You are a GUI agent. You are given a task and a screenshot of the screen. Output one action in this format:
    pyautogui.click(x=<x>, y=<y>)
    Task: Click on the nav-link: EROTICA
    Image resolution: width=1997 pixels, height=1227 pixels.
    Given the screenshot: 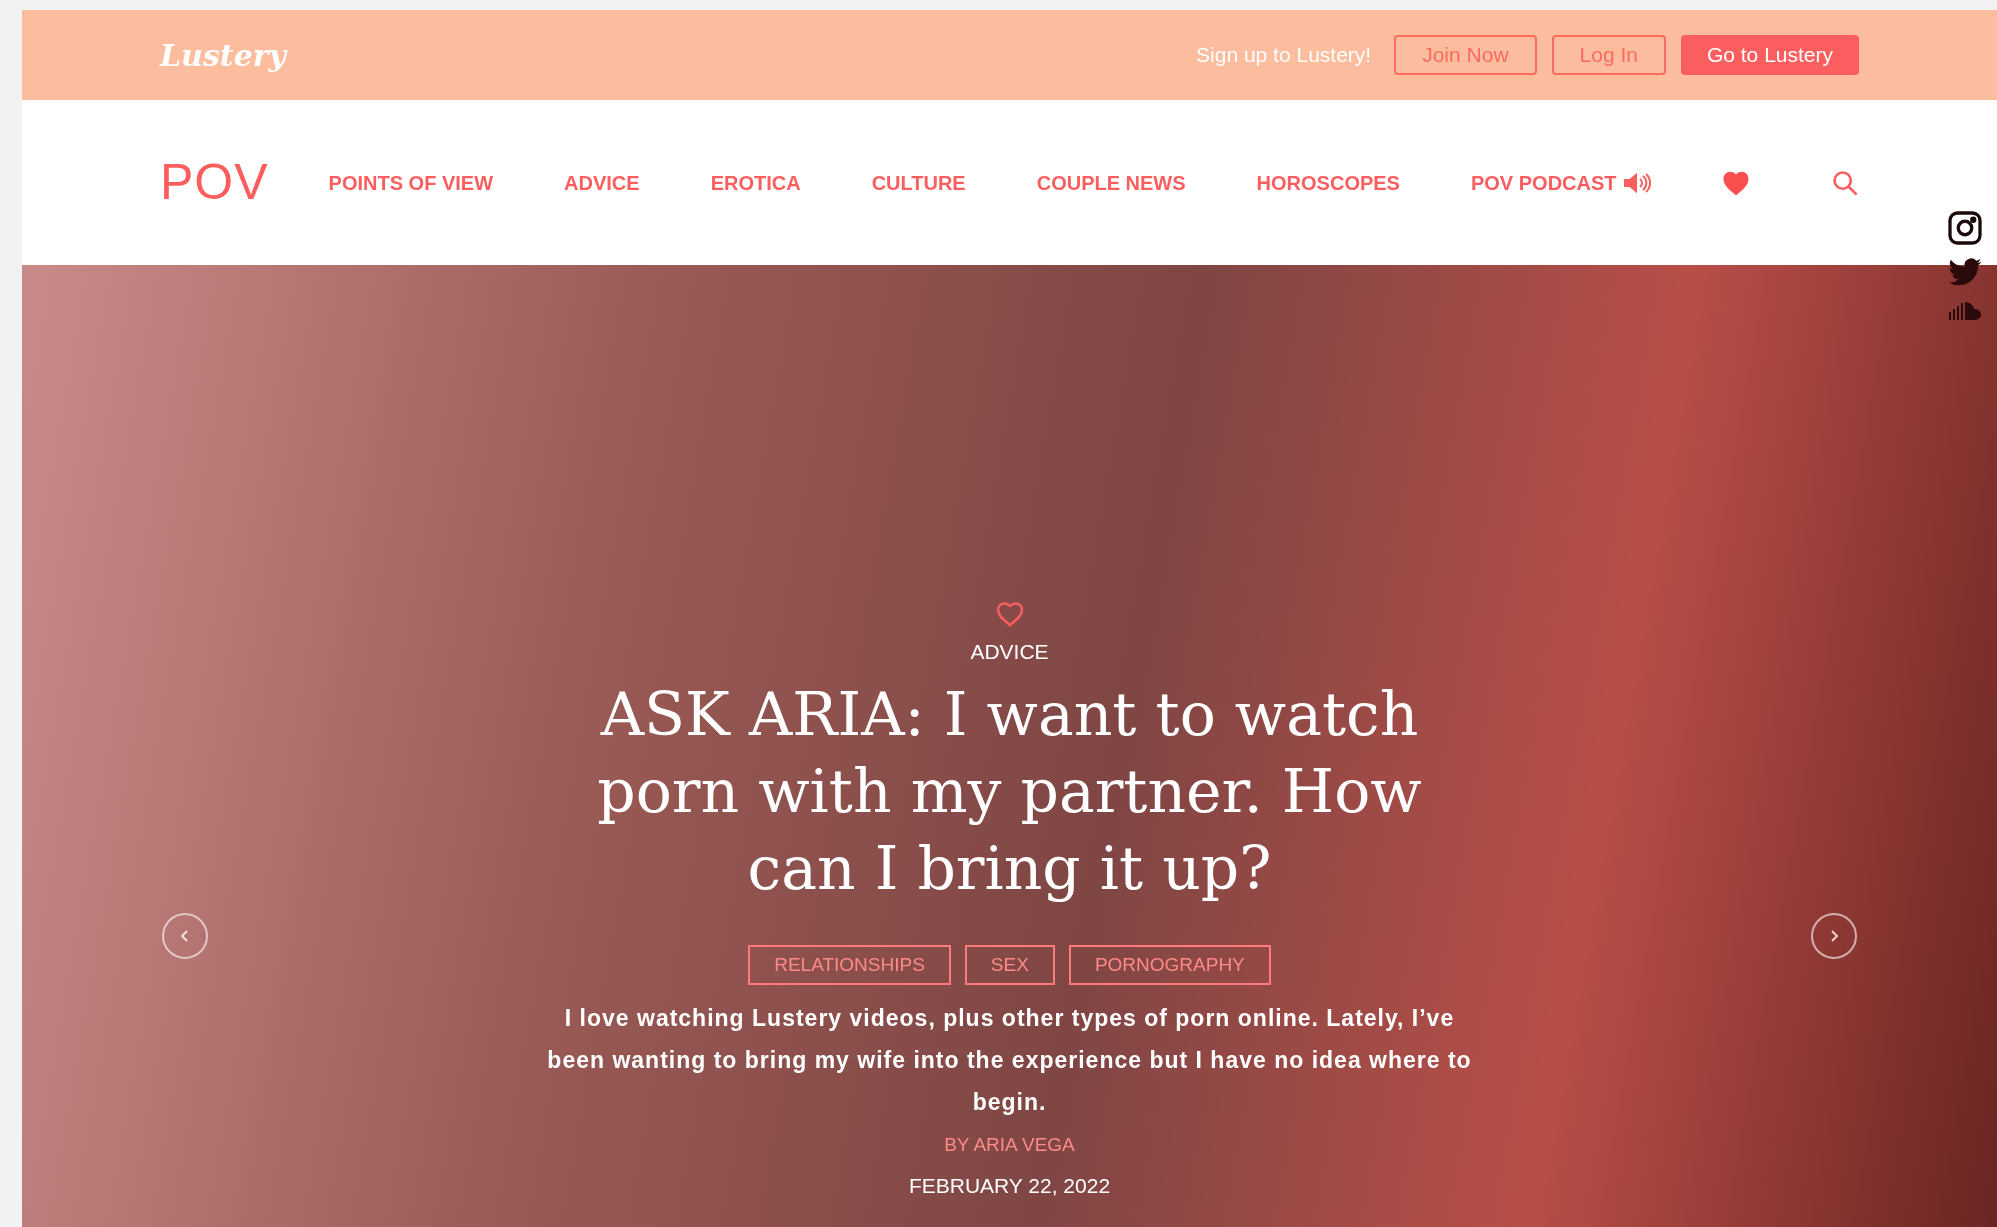 What is the action you would take?
    pyautogui.click(x=755, y=182)
    